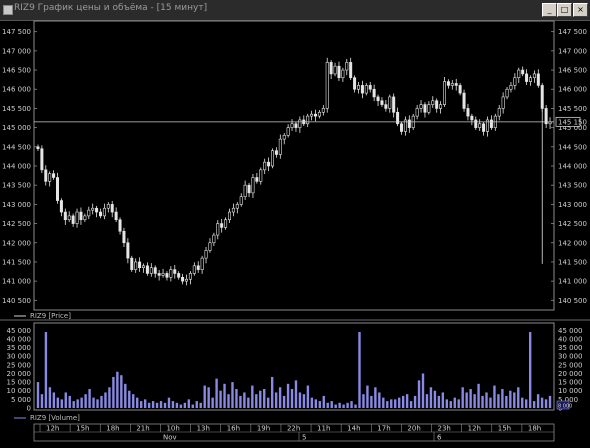 Image resolution: width=590 pixels, height=448 pixels. What do you see at coordinates (570, 391) in the screenshot?
I see `volume-tick-right: 10 000` at bounding box center [570, 391].